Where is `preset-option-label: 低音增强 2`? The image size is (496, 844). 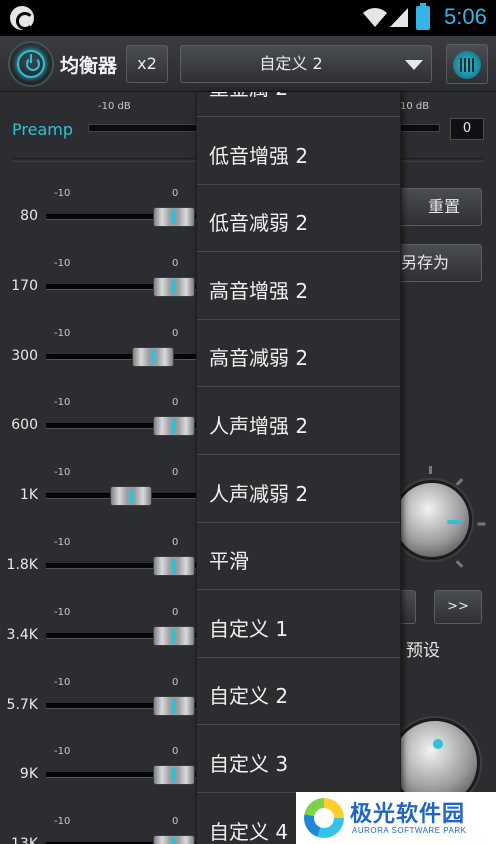 preset-option-label: 低音增强 2 is located at coordinates (259, 156).